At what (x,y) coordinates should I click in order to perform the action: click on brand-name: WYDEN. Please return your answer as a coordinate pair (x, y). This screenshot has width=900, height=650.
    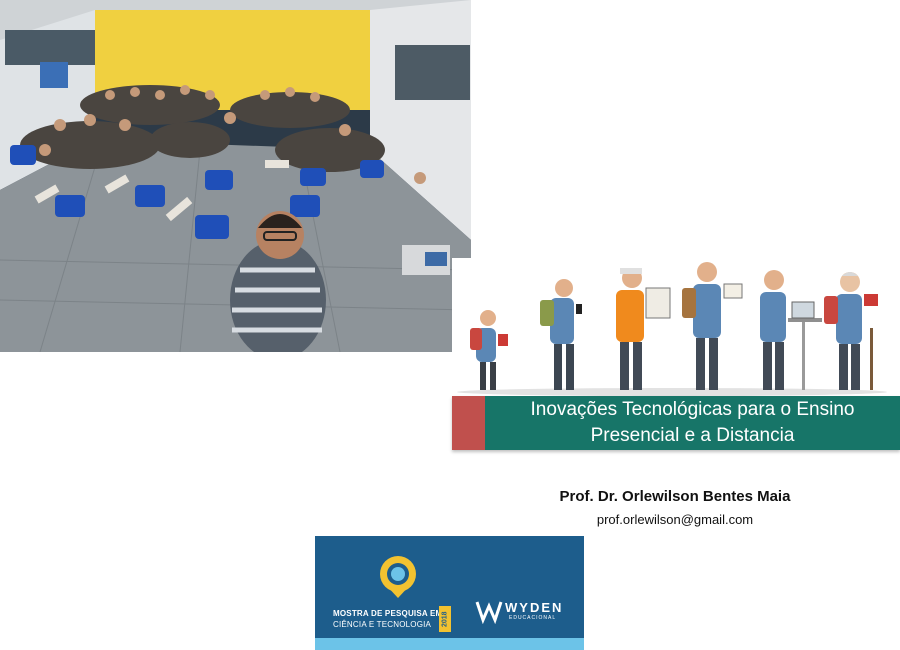
    Looking at the image, I should click on (534, 607).